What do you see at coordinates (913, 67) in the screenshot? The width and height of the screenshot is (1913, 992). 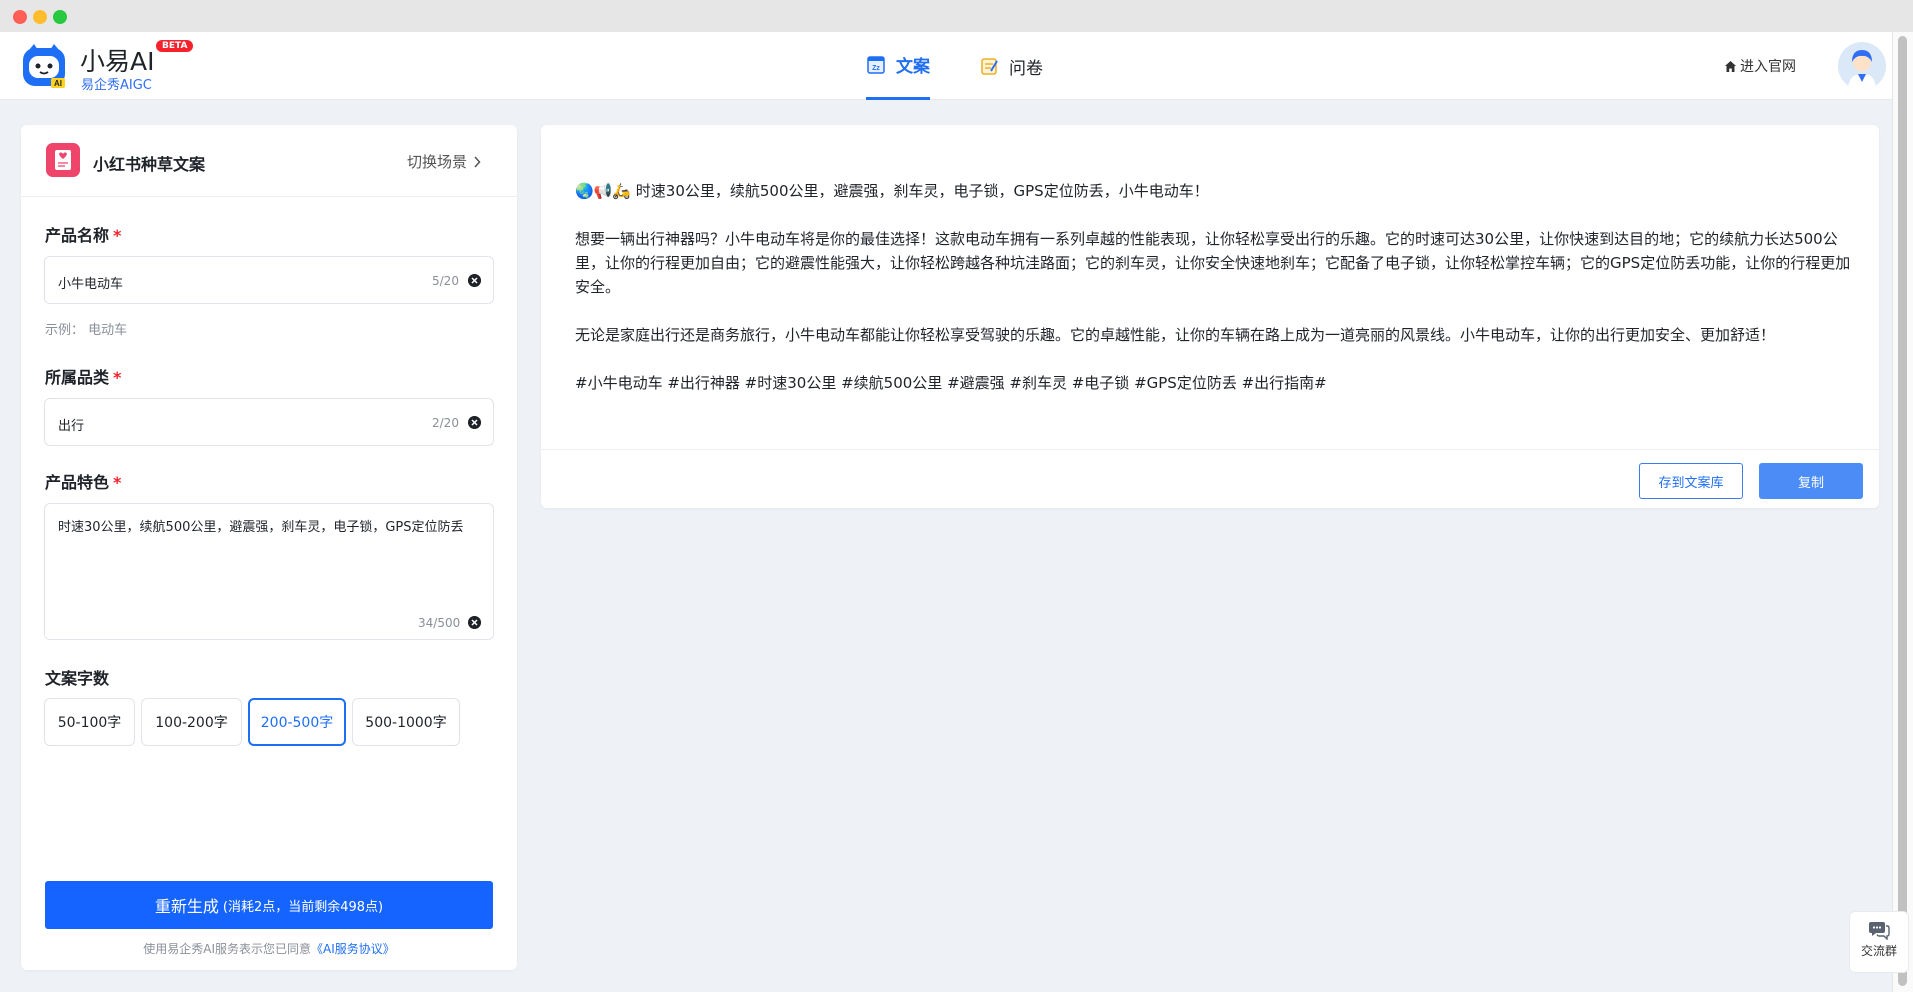 I see `tab-copywriting-label: 文案` at bounding box center [913, 67].